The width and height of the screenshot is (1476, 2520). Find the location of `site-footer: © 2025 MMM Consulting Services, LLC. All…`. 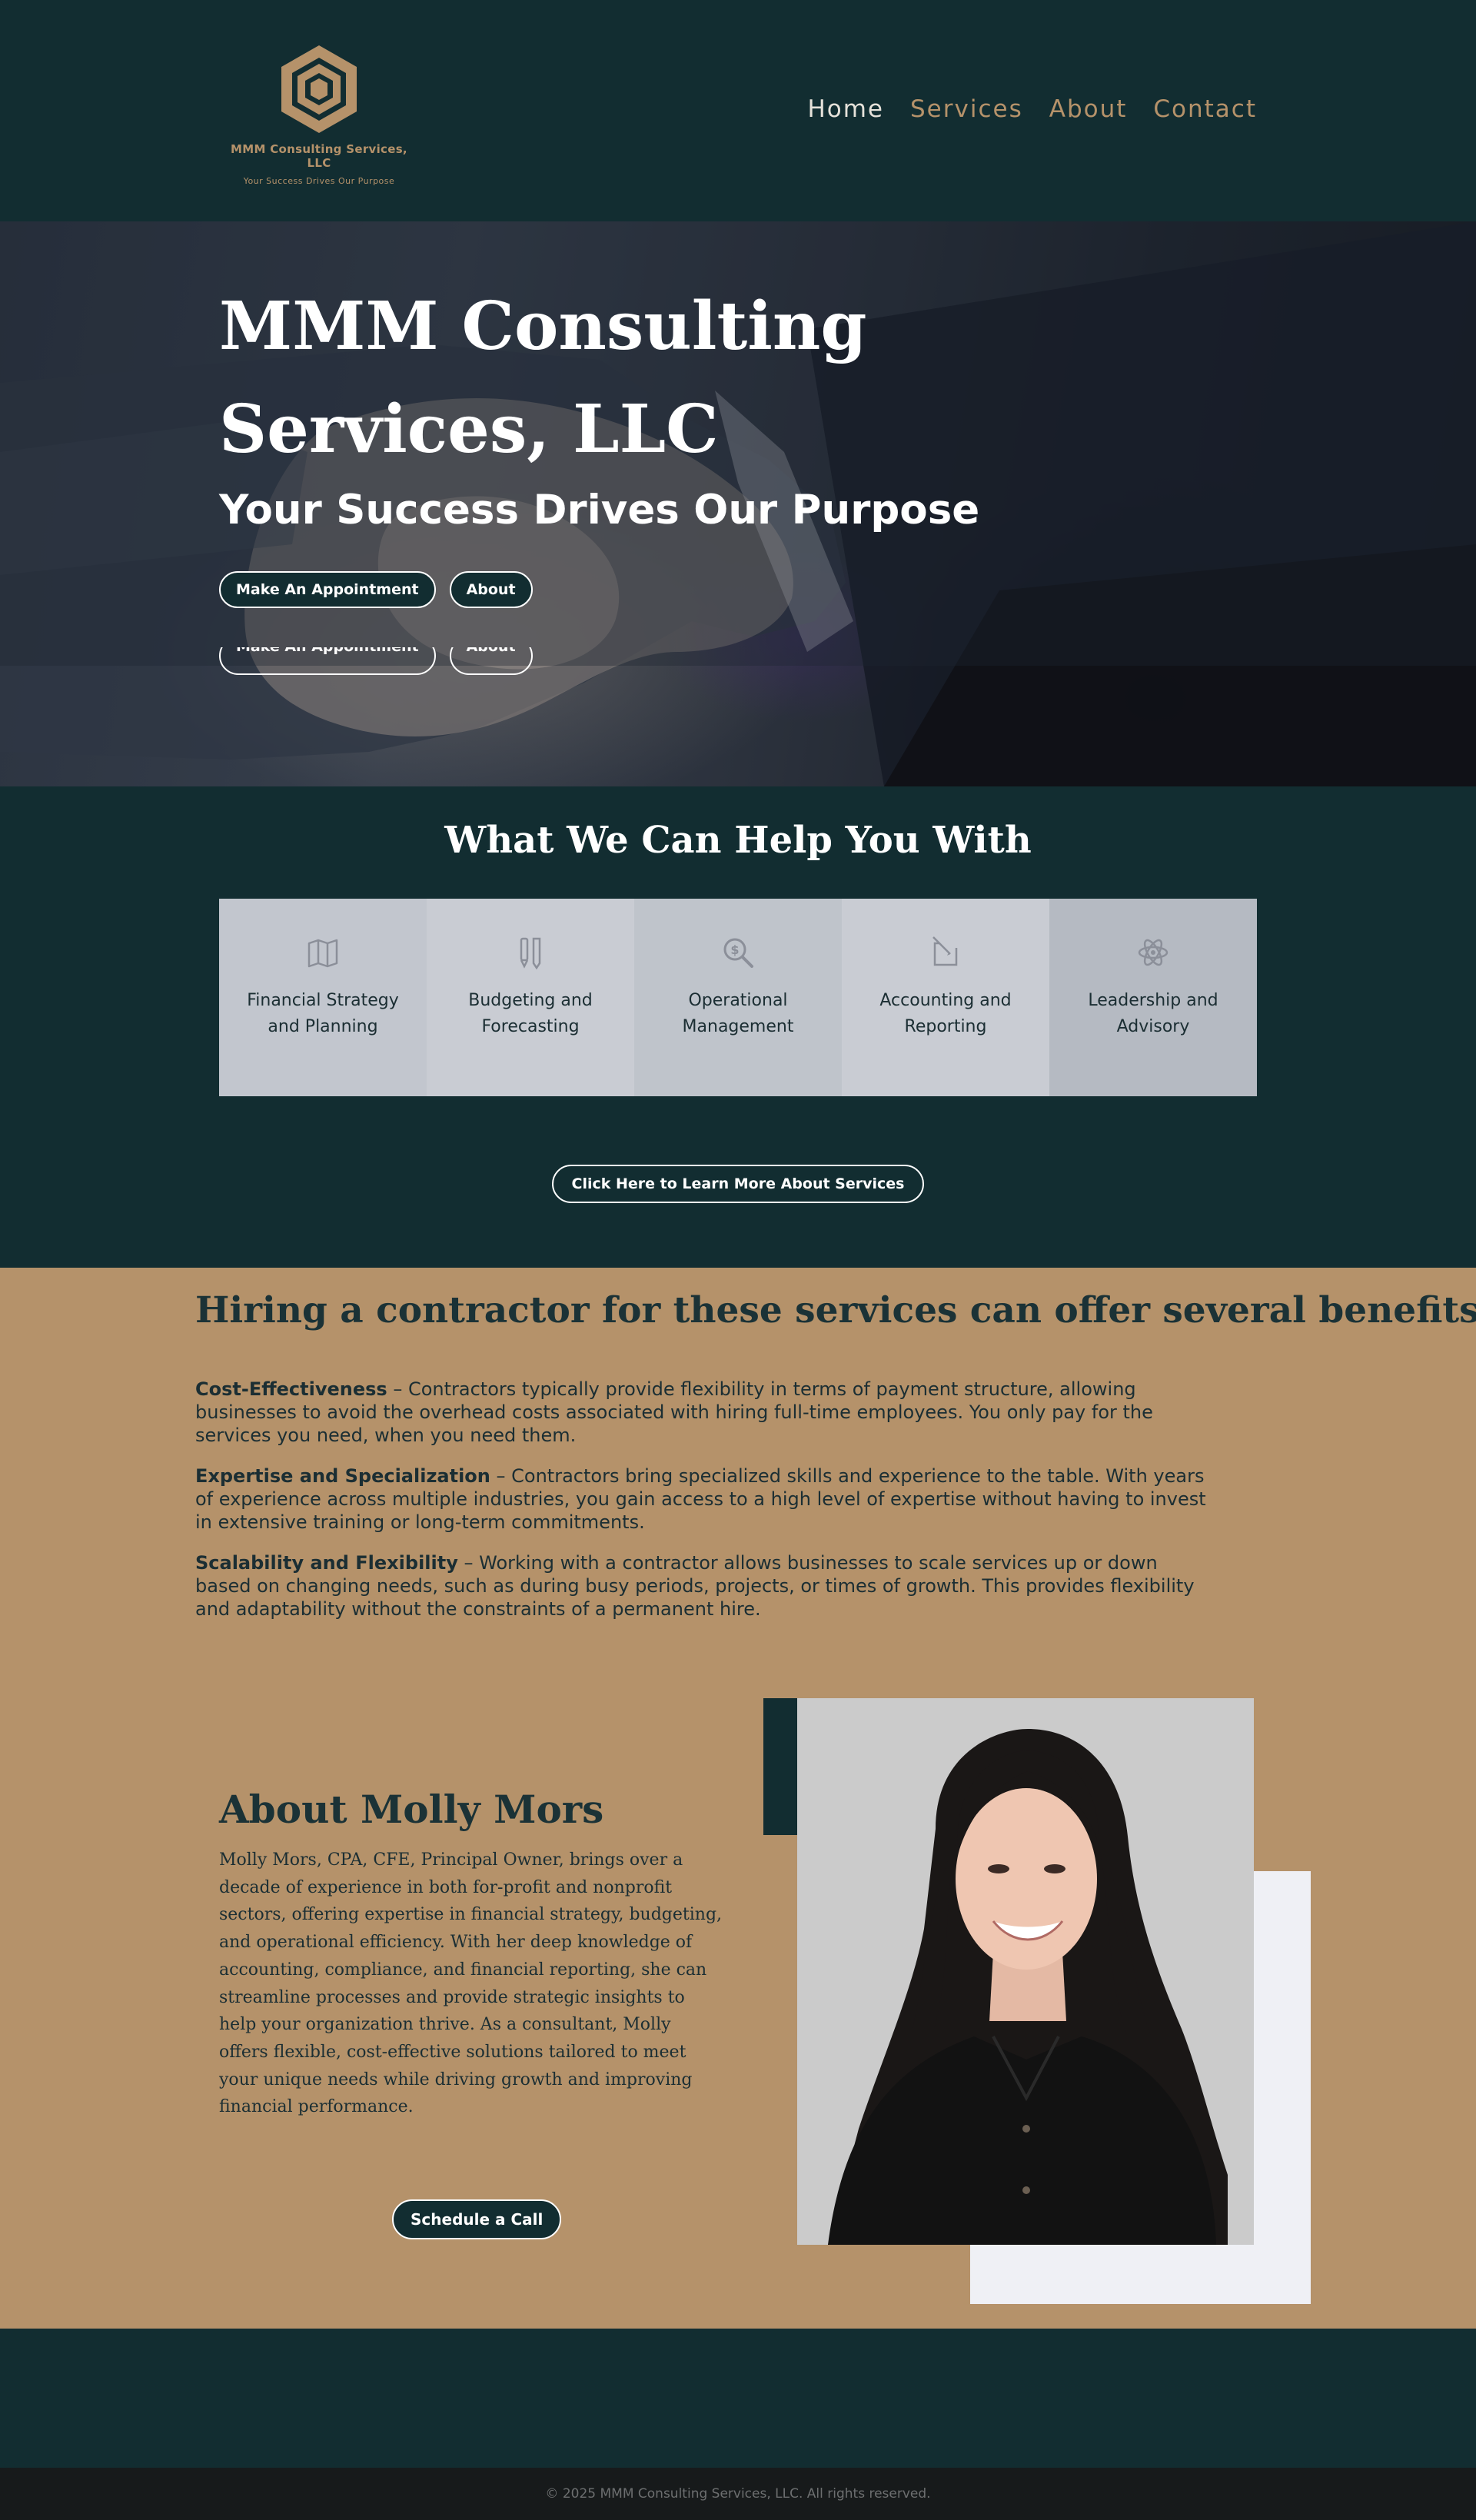

site-footer: © 2025 MMM Consulting Services, LLC. All… is located at coordinates (738, 2494).